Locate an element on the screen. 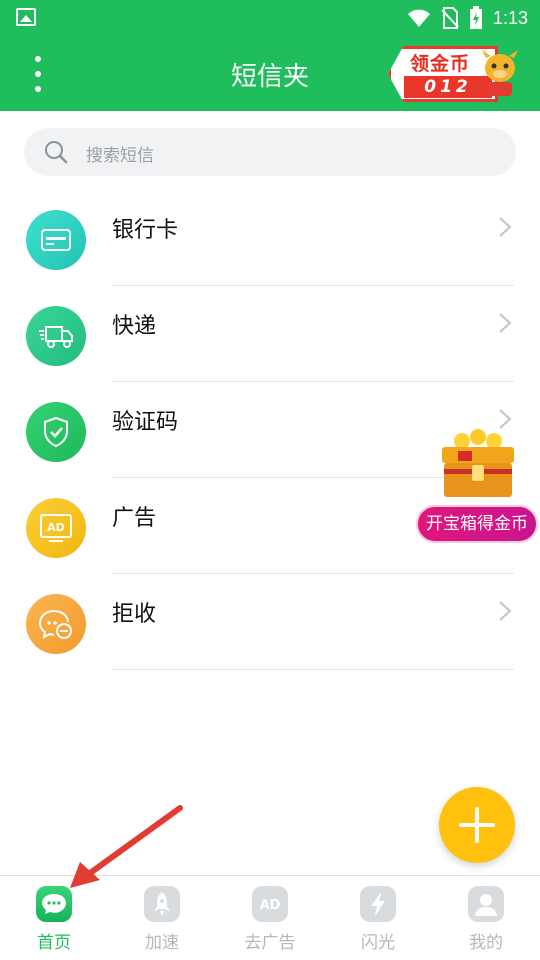 The image size is (540, 960). tab-accelerate: 加速 is located at coordinates (162, 918).